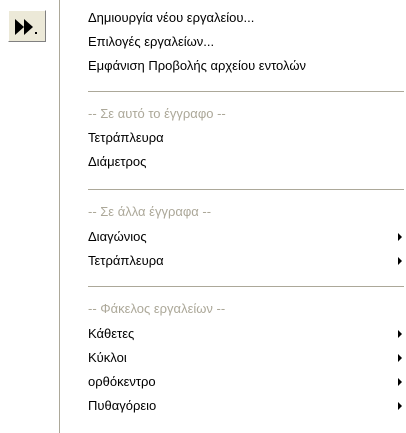 This screenshot has height=433, width=406. Describe the element at coordinates (247, 138) in the screenshot. I see `menu-item-quadrilaterals-this-document: Τετράπλευρα` at that location.